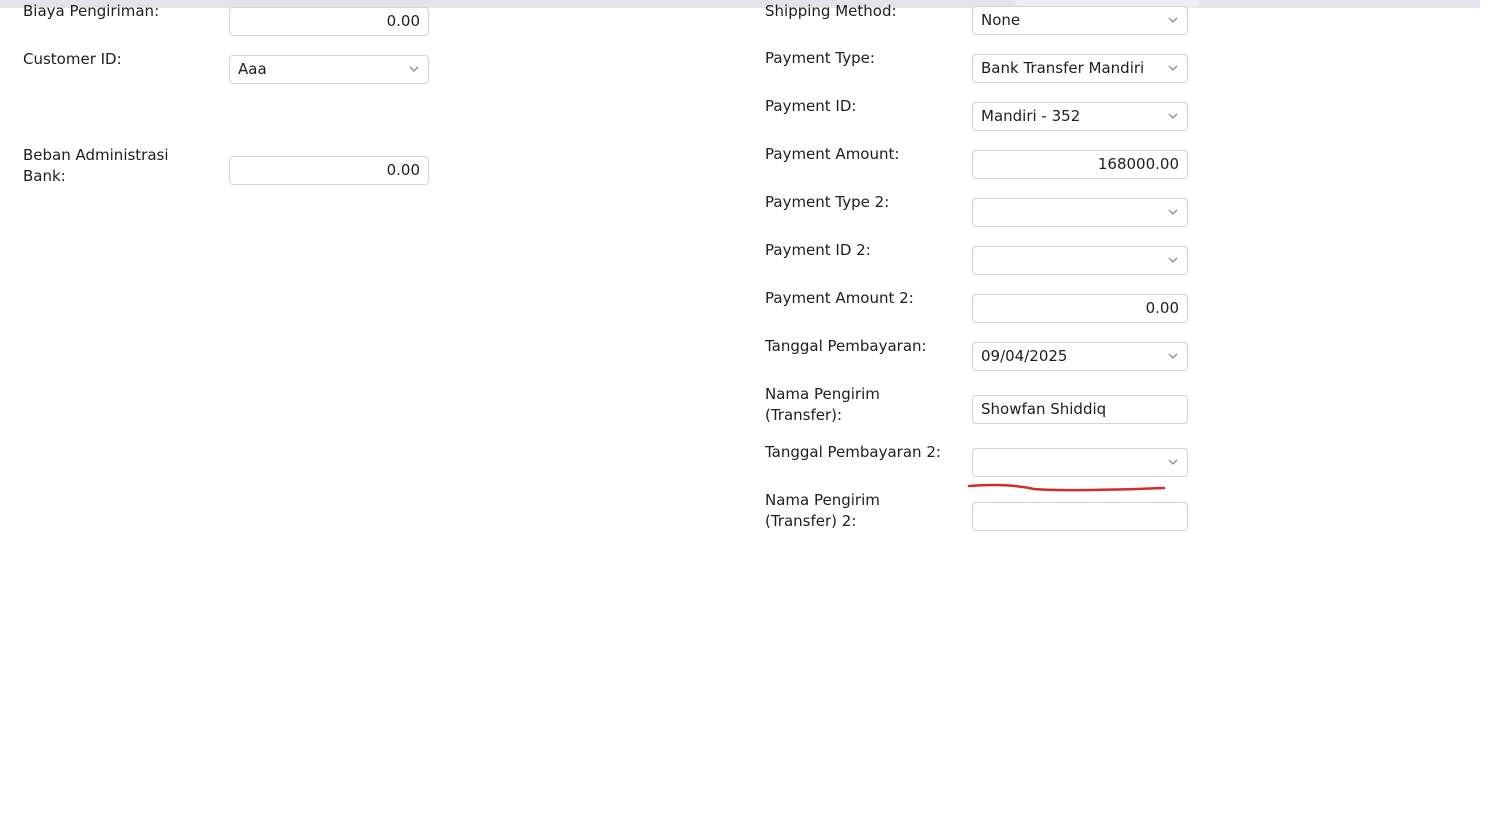 Image resolution: width=1500 pixels, height=817 pixels. Describe the element at coordinates (96, 155) in the screenshot. I see `beban-admin-label-line1: Beban Administrasi` at that location.